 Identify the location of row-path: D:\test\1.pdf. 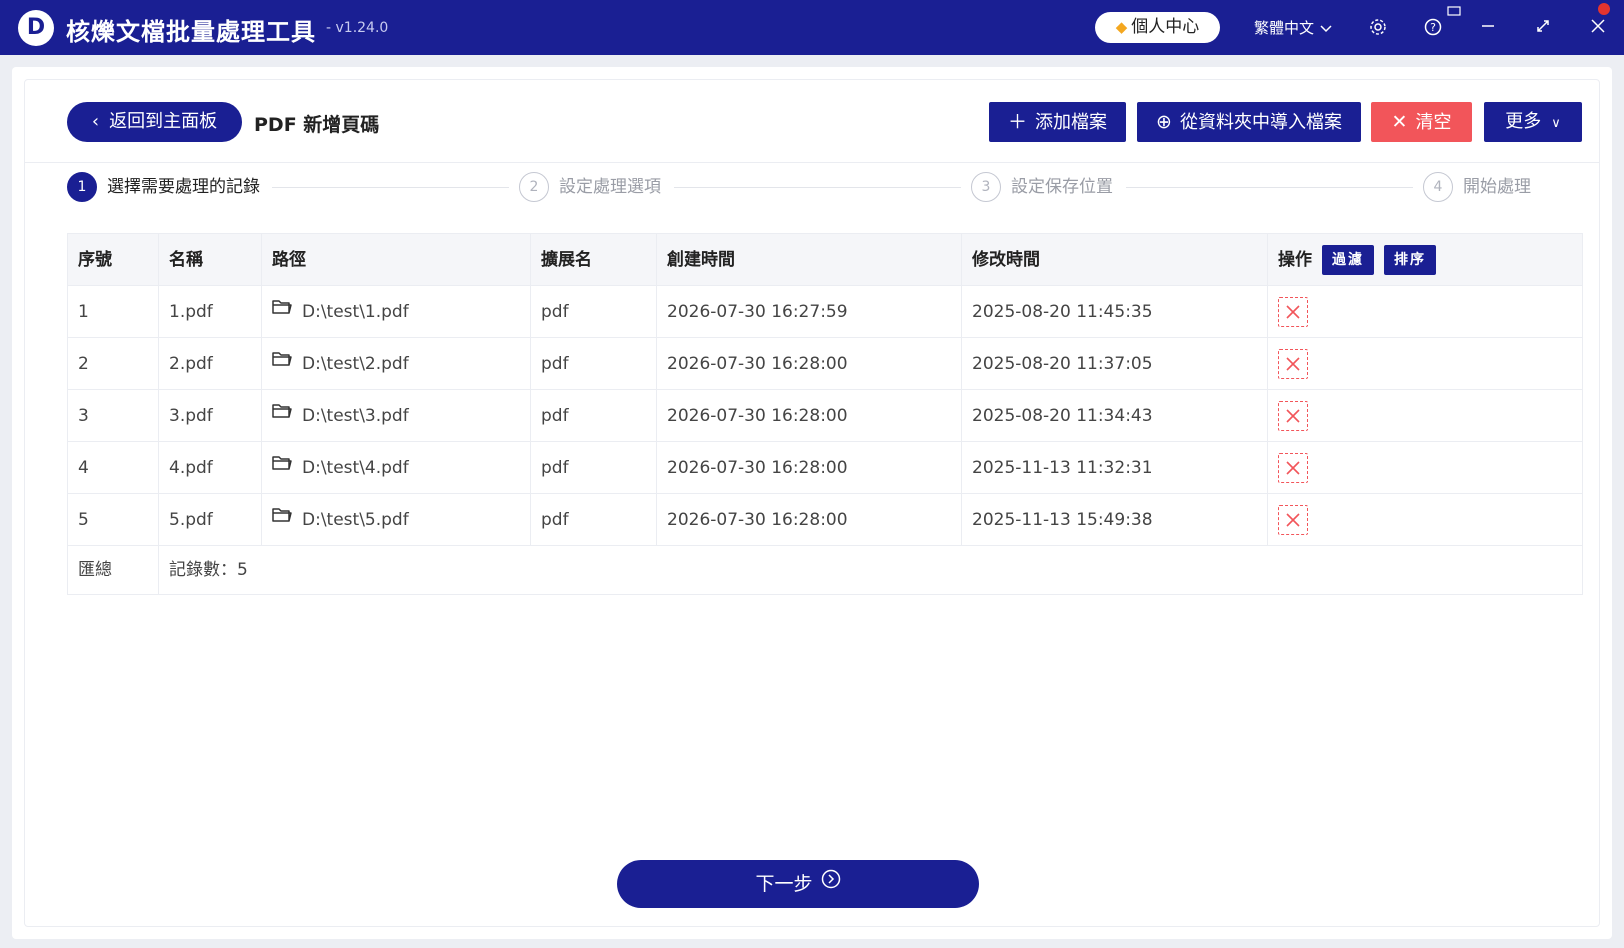
(396, 311).